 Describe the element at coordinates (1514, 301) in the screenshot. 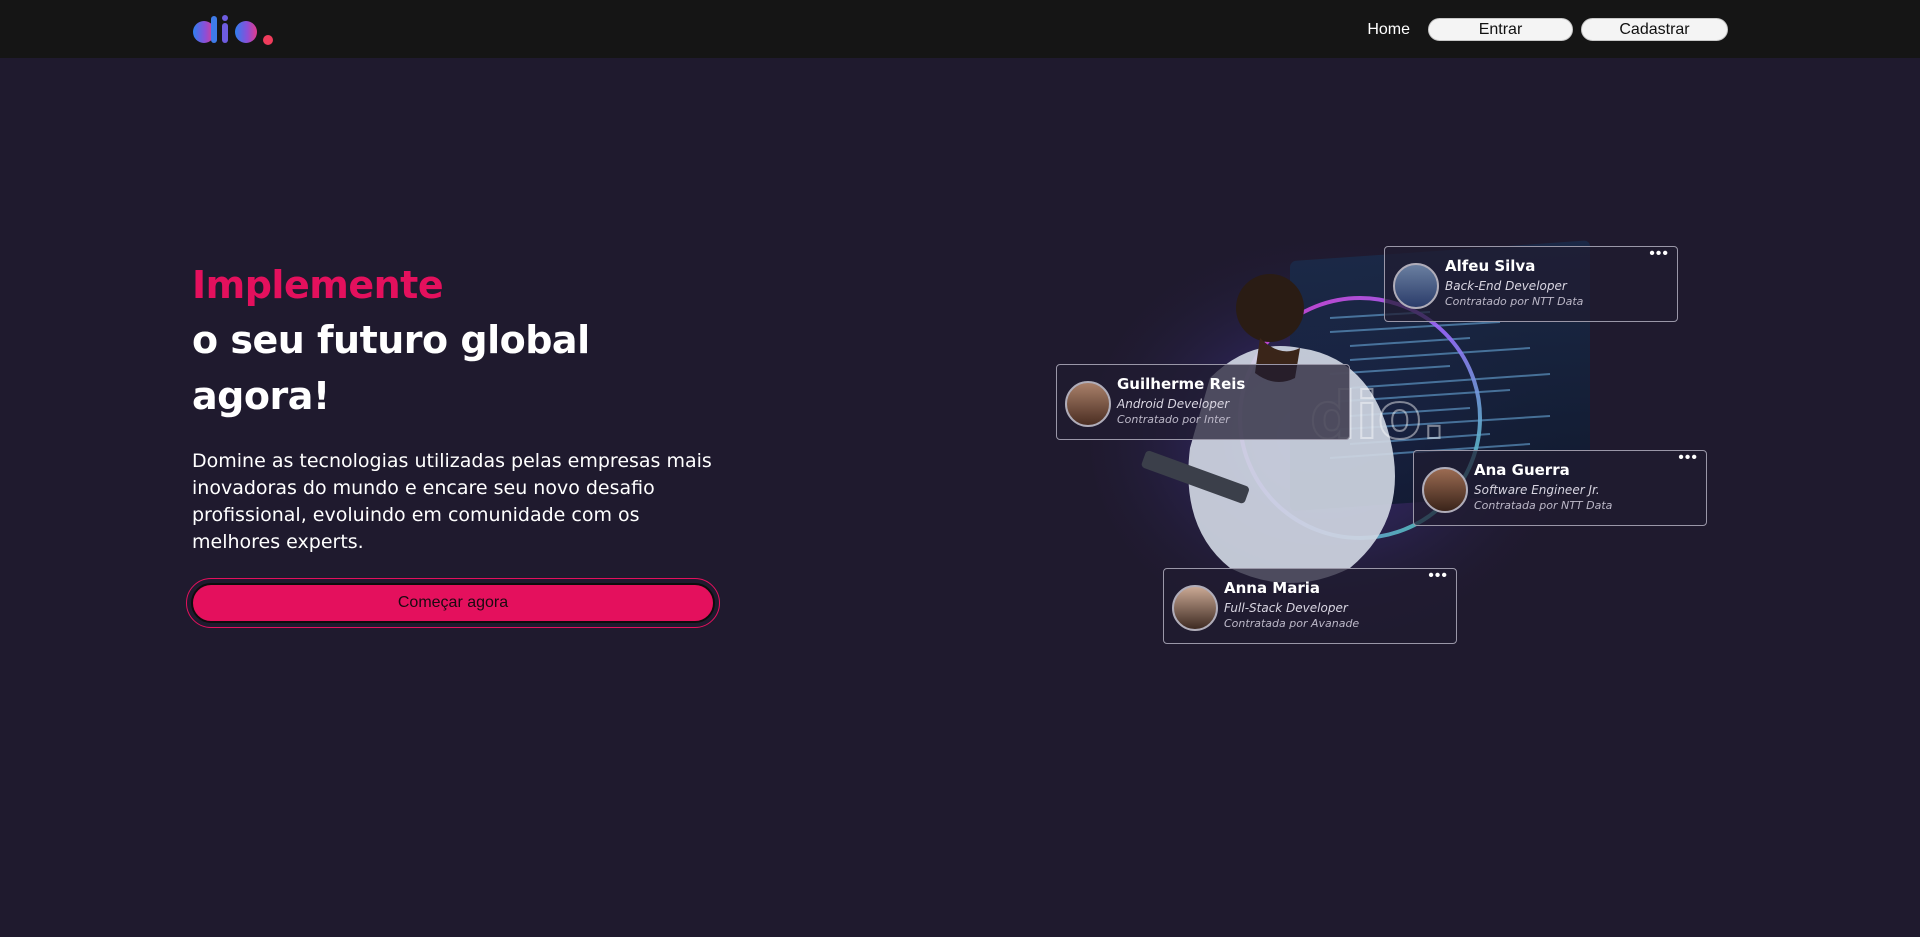

I see `card-hired: Contratado por NTT Data` at that location.